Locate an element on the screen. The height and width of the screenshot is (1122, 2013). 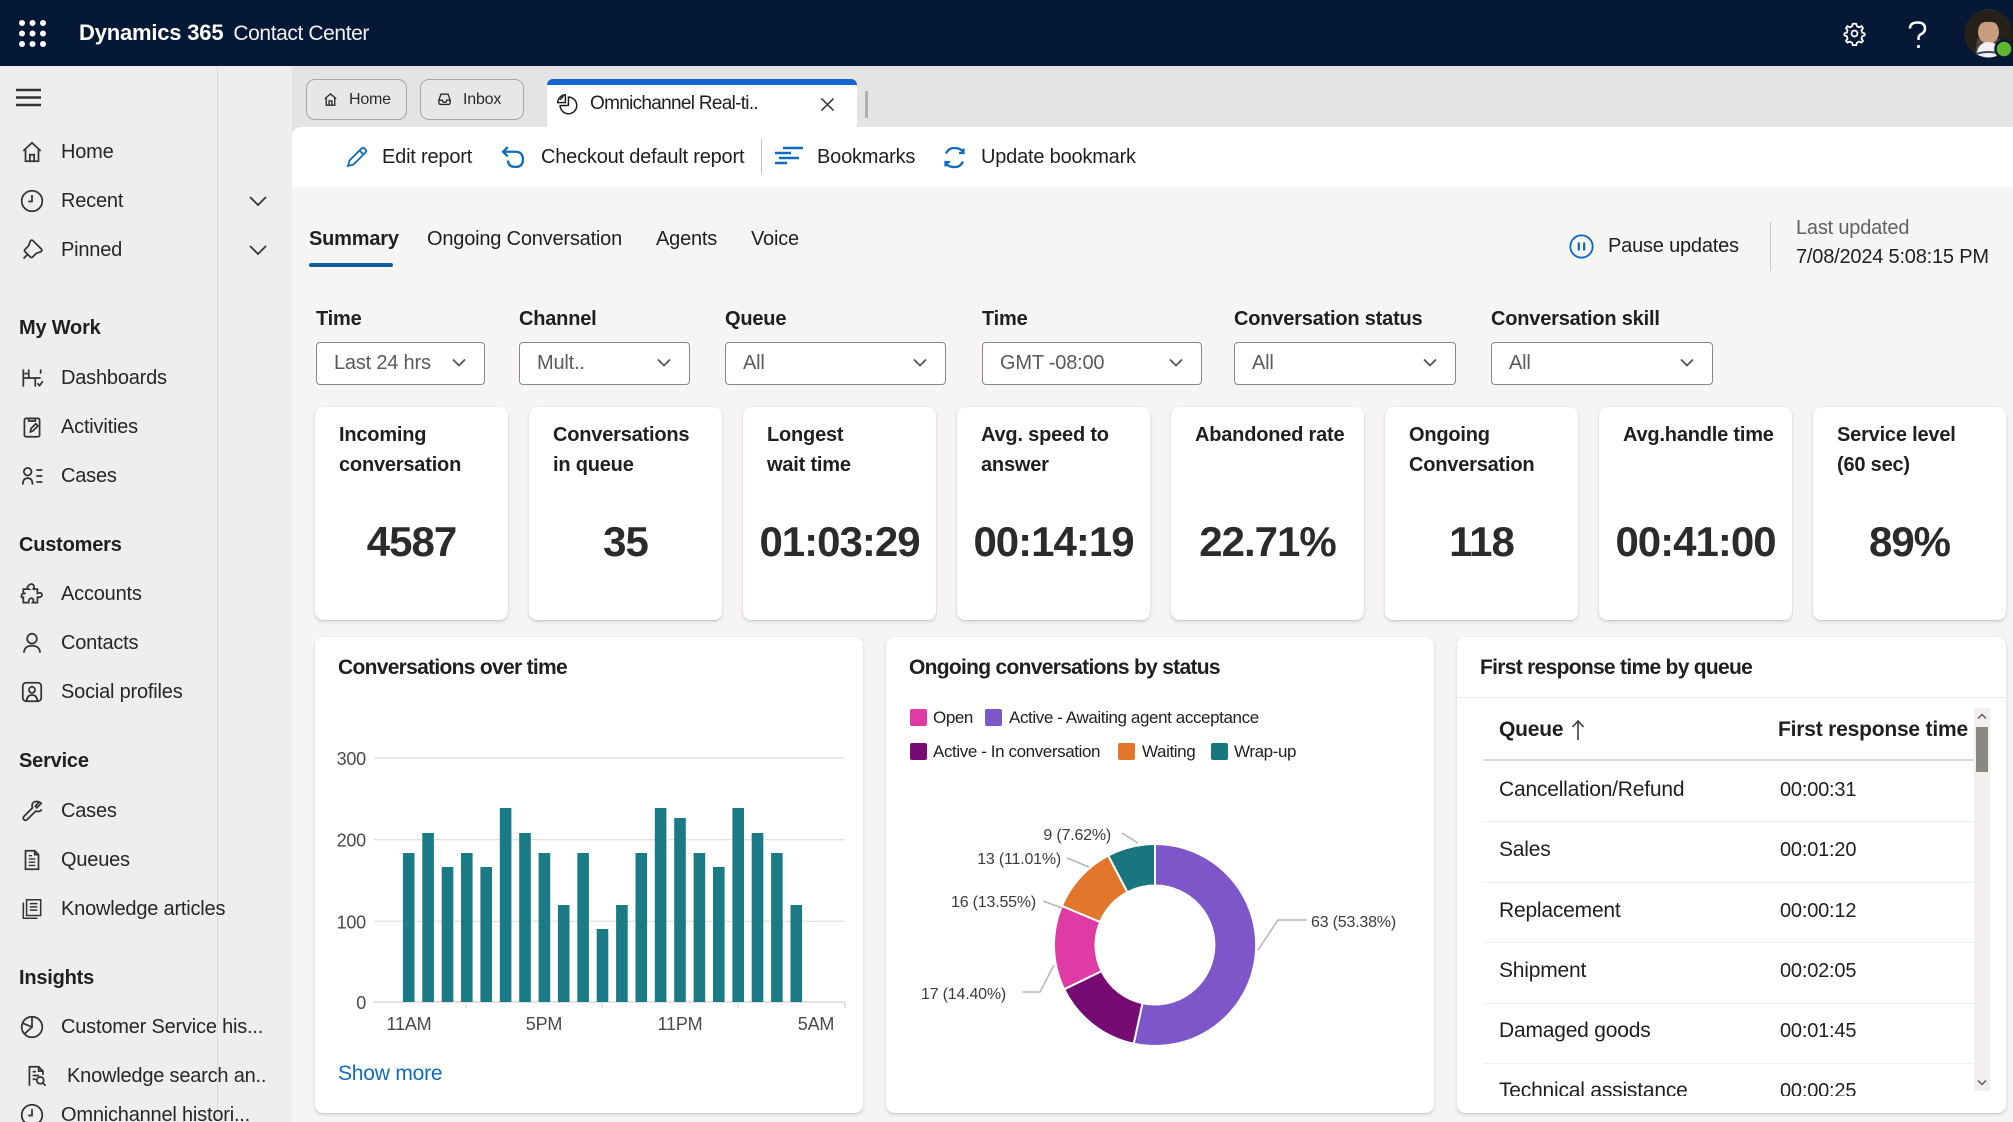
svg-text: 16 (13.55%) is located at coordinates (993, 902).